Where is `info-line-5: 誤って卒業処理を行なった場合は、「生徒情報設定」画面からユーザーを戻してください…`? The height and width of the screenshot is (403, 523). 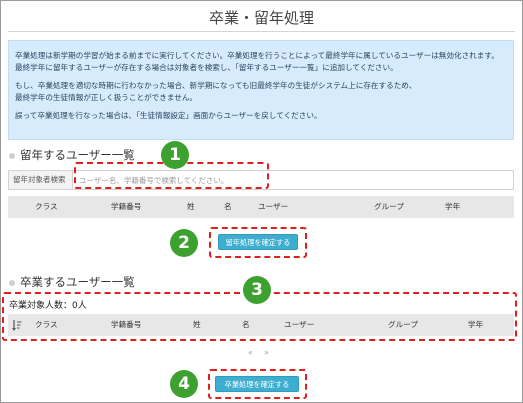 info-line-5: 誤って卒業処理を行なった場合は、「生徒情報設定」画面からユーザーを戻してください… is located at coordinates (168, 115).